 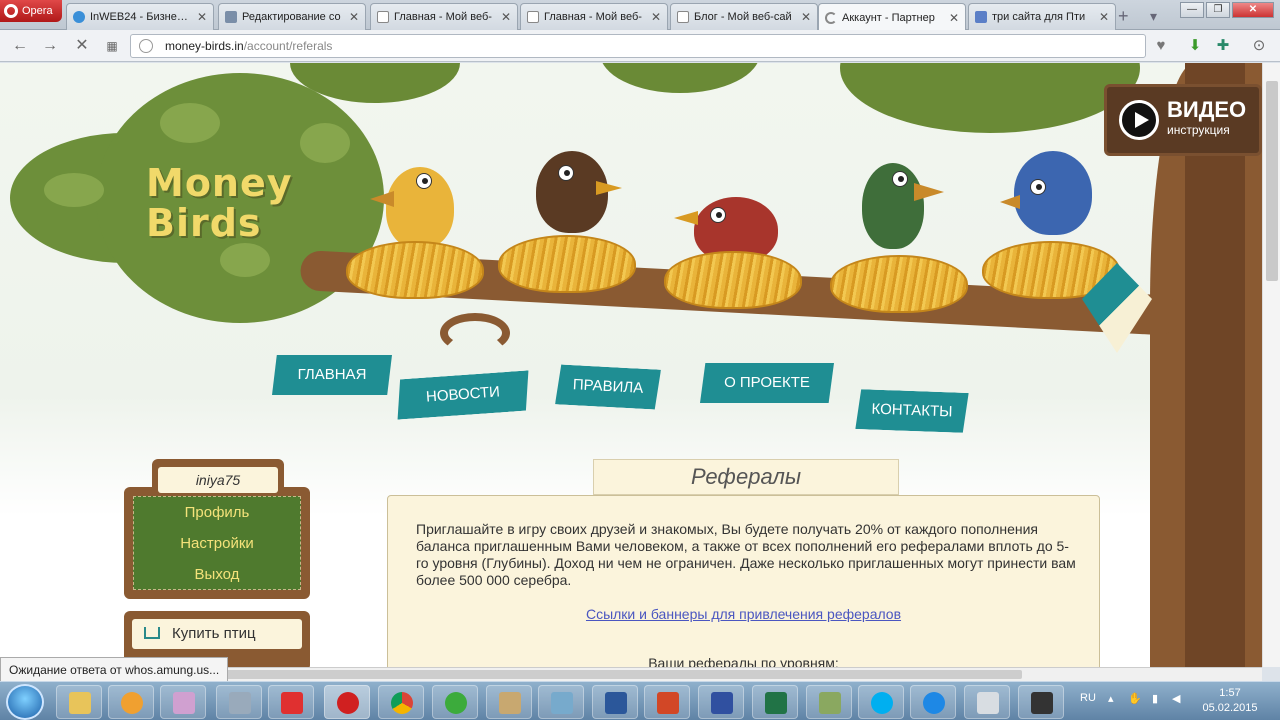 What do you see at coordinates (1259, 46) in the screenshot?
I see `download-manager-icon: ⊙` at bounding box center [1259, 46].